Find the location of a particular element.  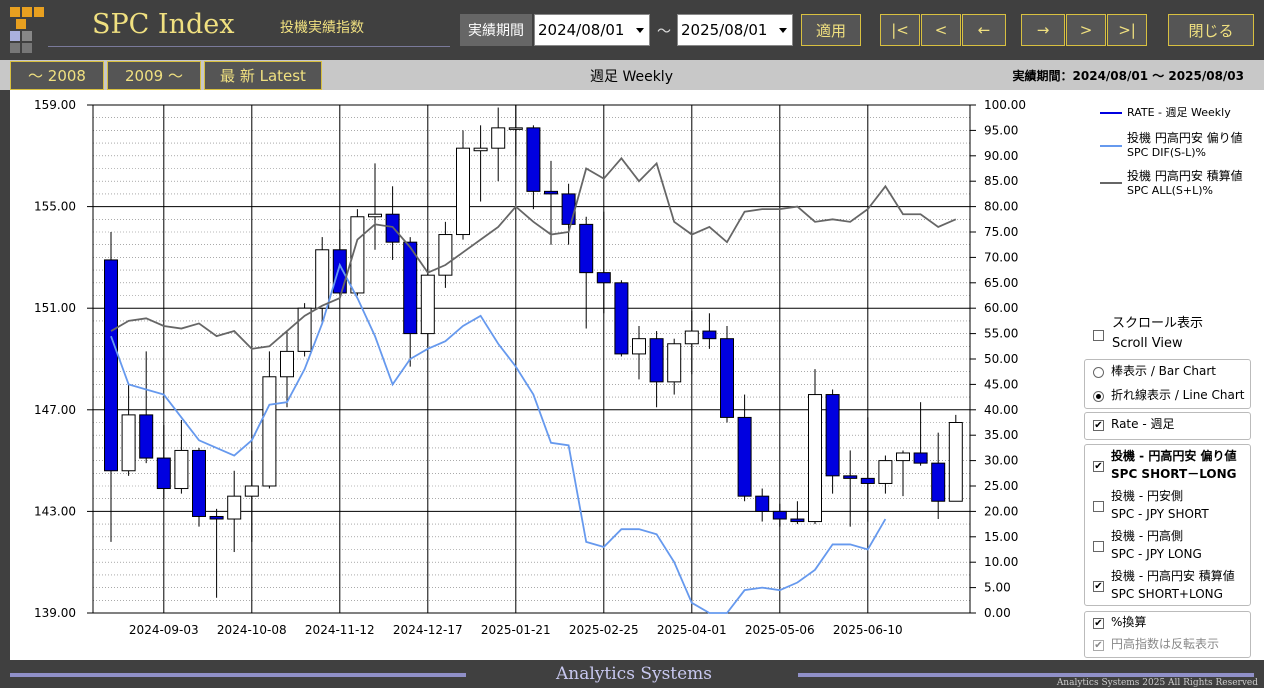

invert-label: 円高指数は反転表示 is located at coordinates (1165, 644).